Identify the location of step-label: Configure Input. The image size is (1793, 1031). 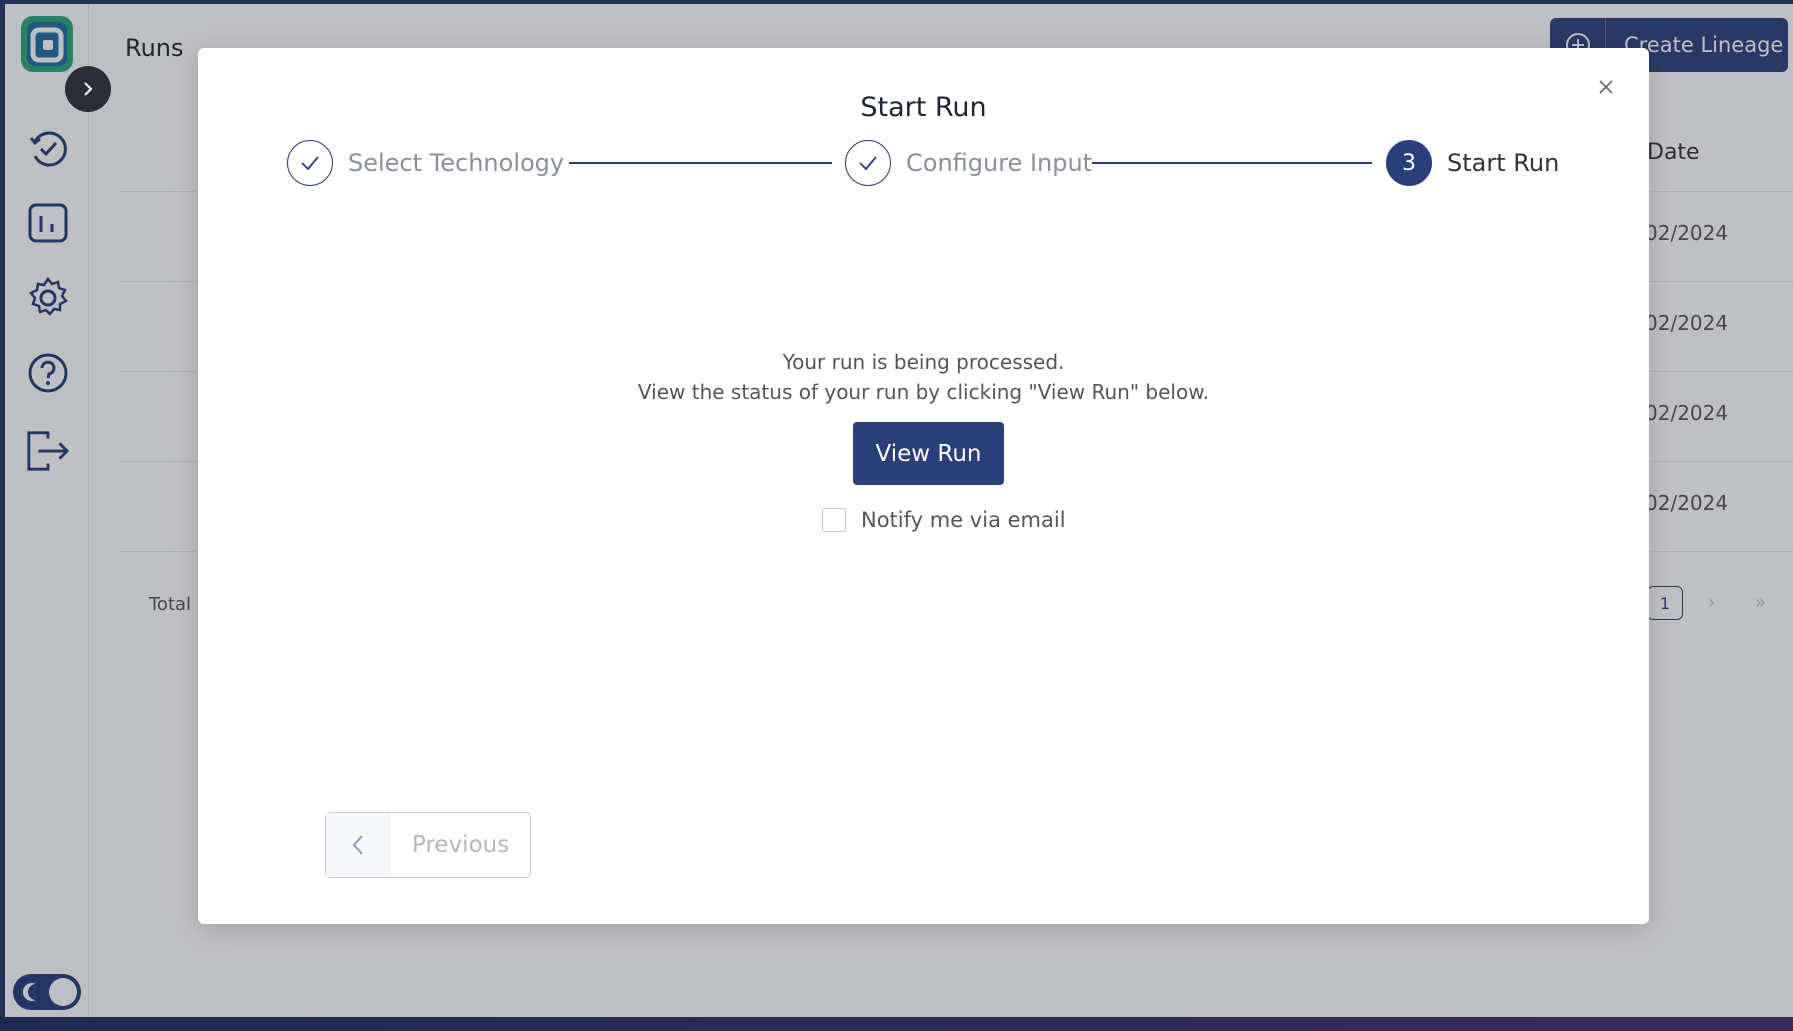
(999, 163).